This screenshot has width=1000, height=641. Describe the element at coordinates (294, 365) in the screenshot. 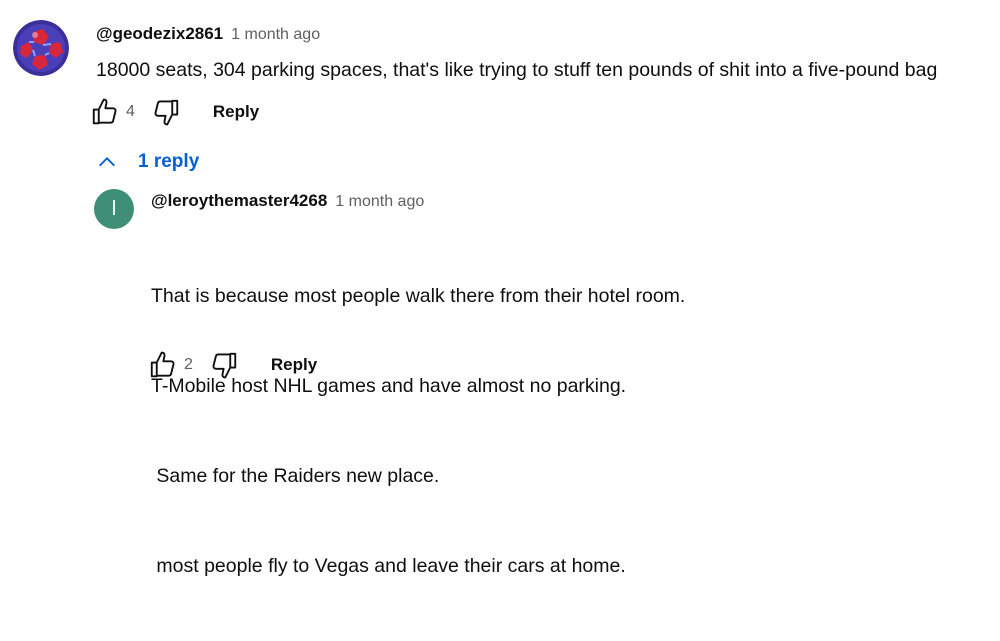

I see `reply-reply-button: Reply` at that location.